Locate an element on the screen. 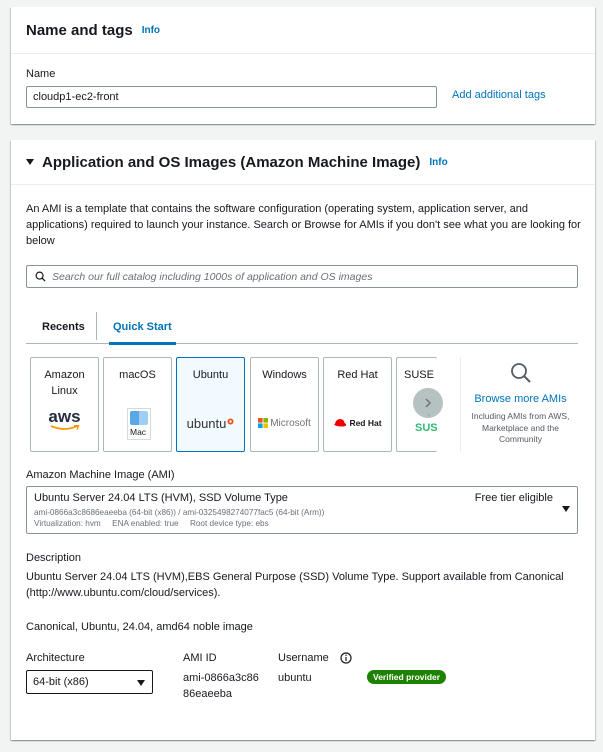 Image resolution: width=603 pixels, height=752 pixels. architecture-select: 64-bit (x86) is located at coordinates (89, 682).